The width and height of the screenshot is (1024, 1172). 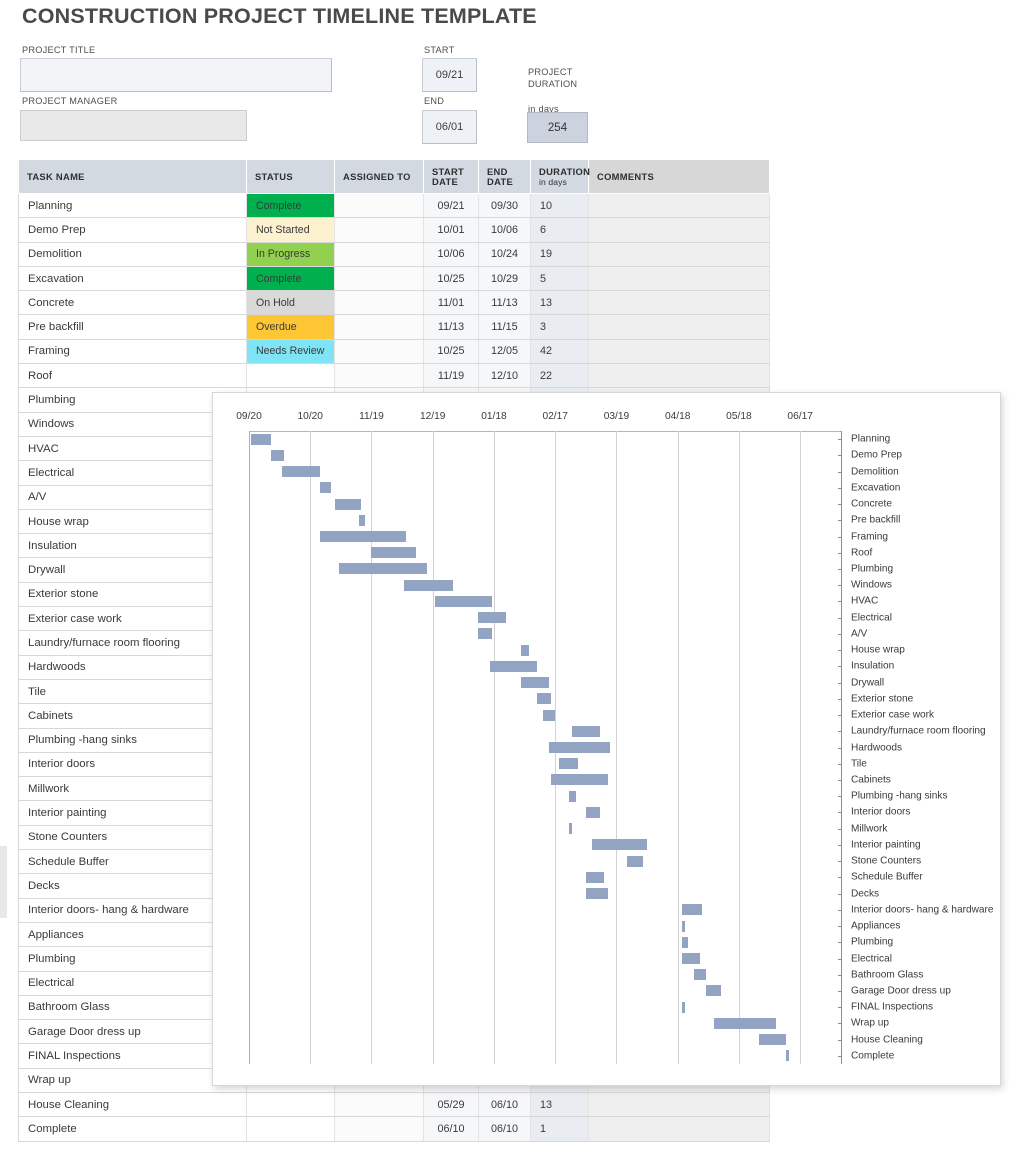 I want to click on cell-duration: 42, so click(x=559, y=352).